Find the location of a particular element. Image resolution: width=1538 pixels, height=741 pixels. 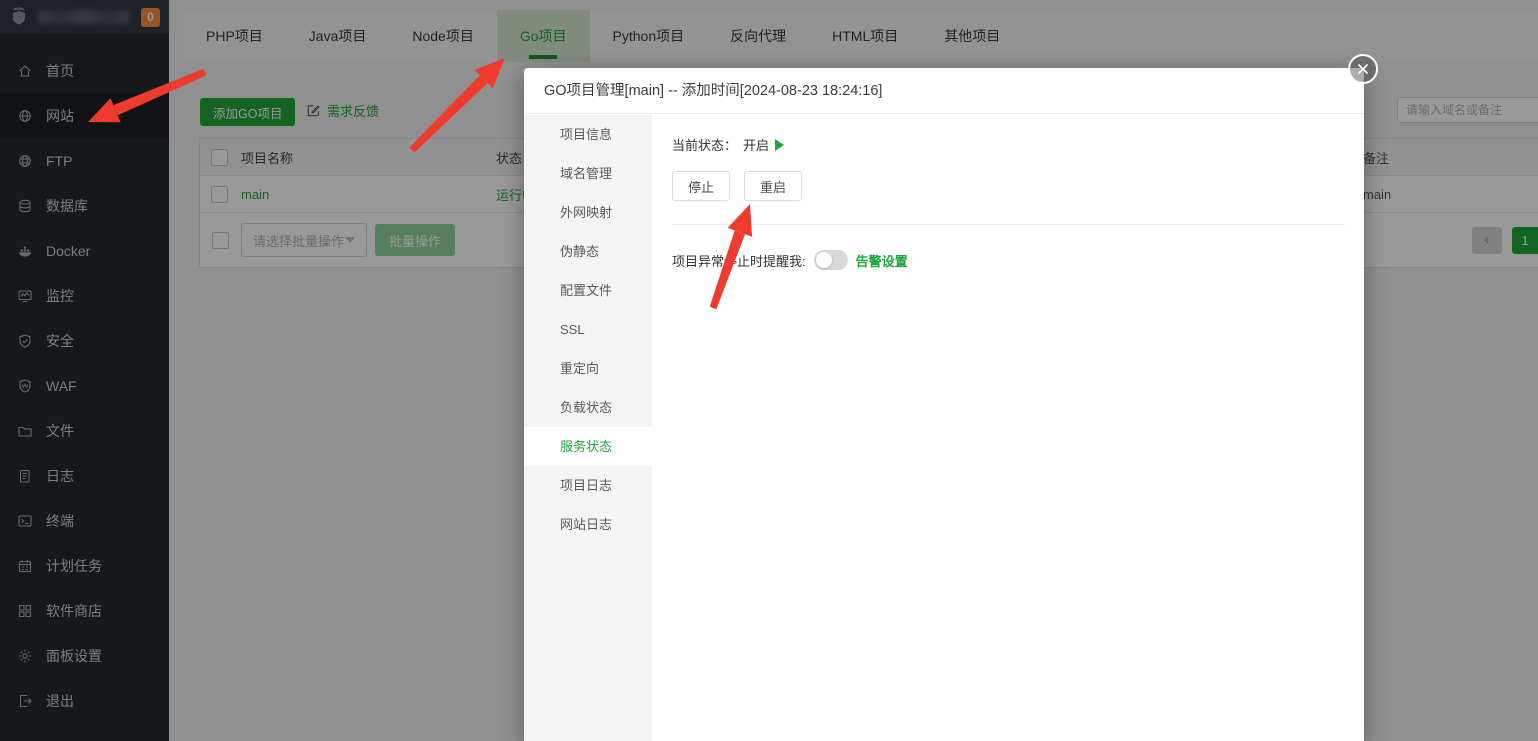

modal-close-button is located at coordinates (1363, 69).